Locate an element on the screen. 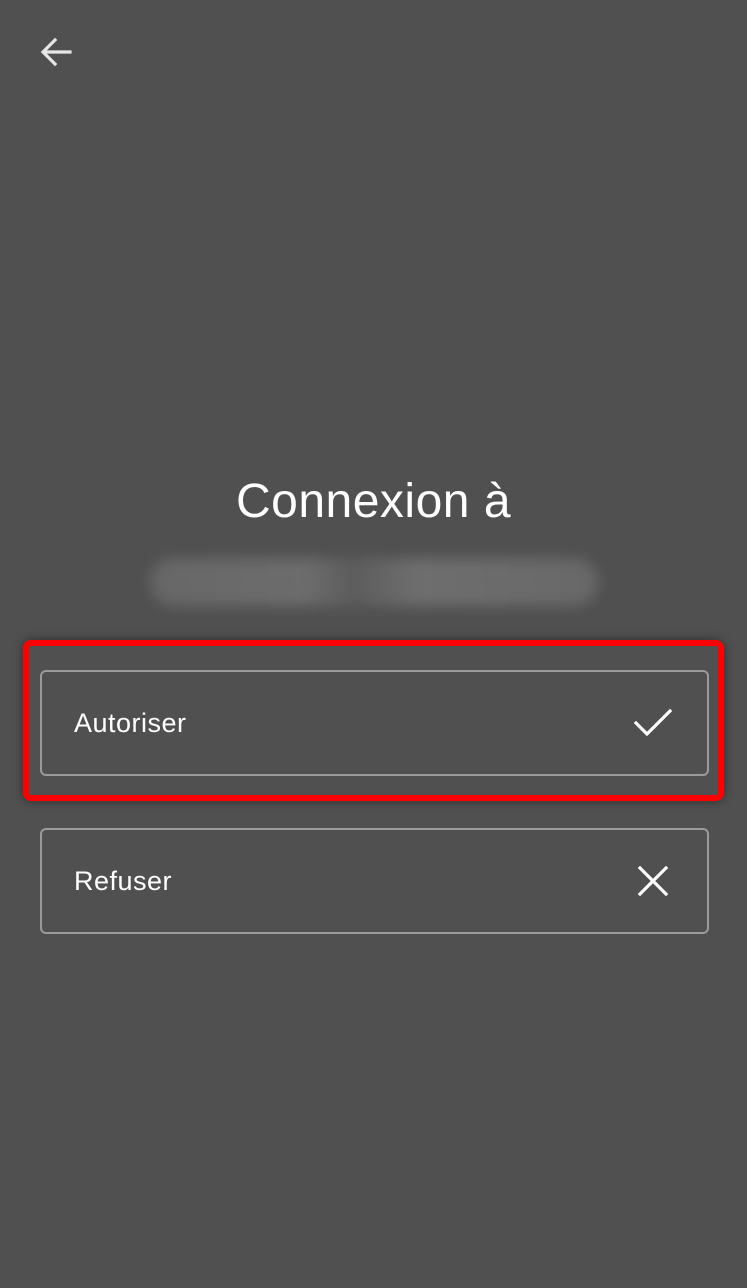 The height and width of the screenshot is (1288, 747). authorize-button: Autoriser is located at coordinates (374, 723).